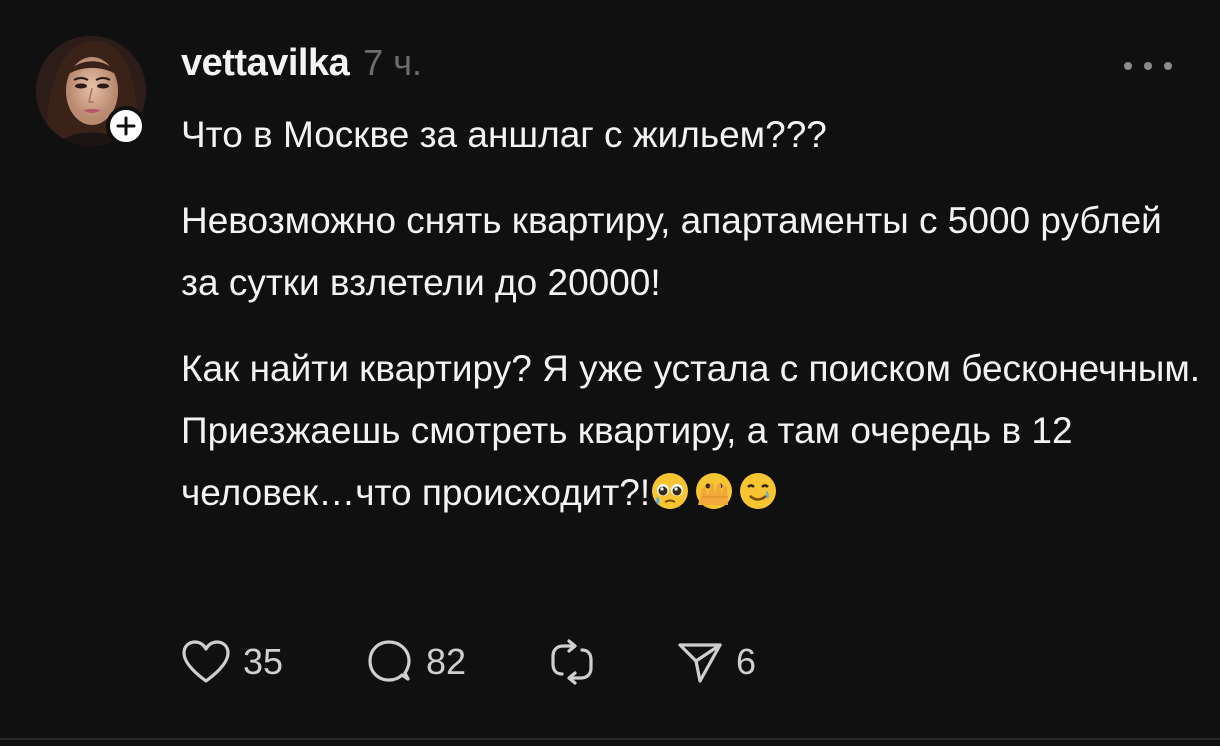 Image resolution: width=1220 pixels, height=746 pixels. Describe the element at coordinates (700, 663) in the screenshot. I see `send-icon` at that location.